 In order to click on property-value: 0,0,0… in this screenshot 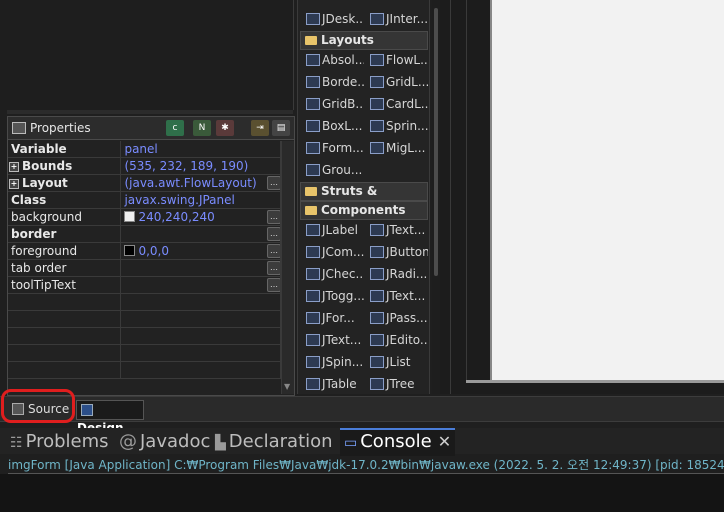, I will do `click(200, 251)`.